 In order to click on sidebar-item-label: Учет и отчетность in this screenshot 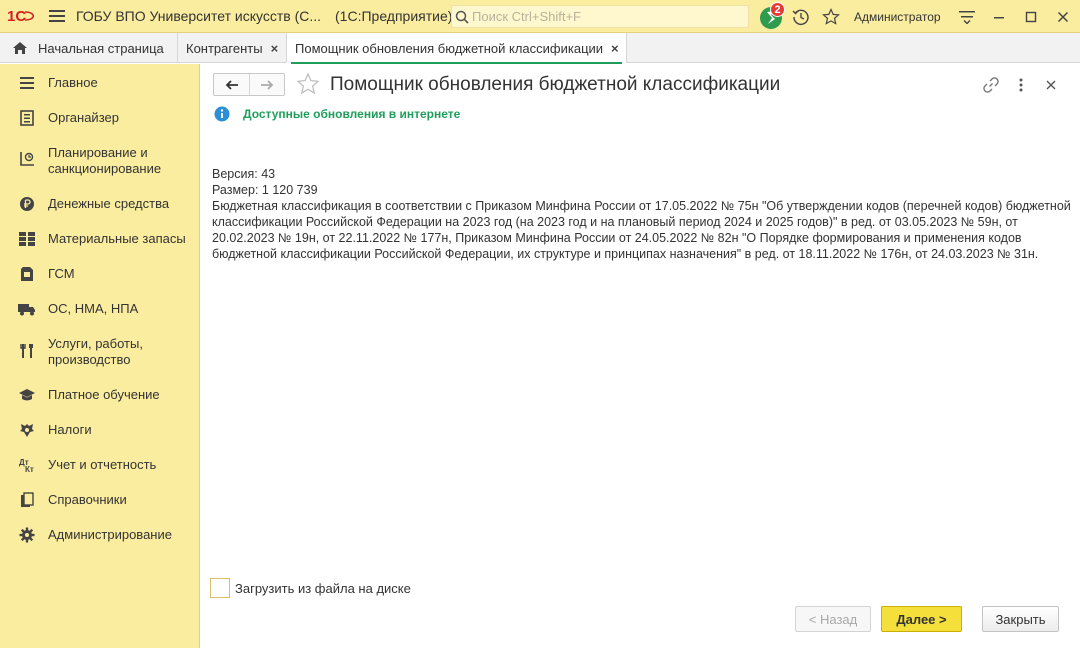, I will do `click(102, 464)`.